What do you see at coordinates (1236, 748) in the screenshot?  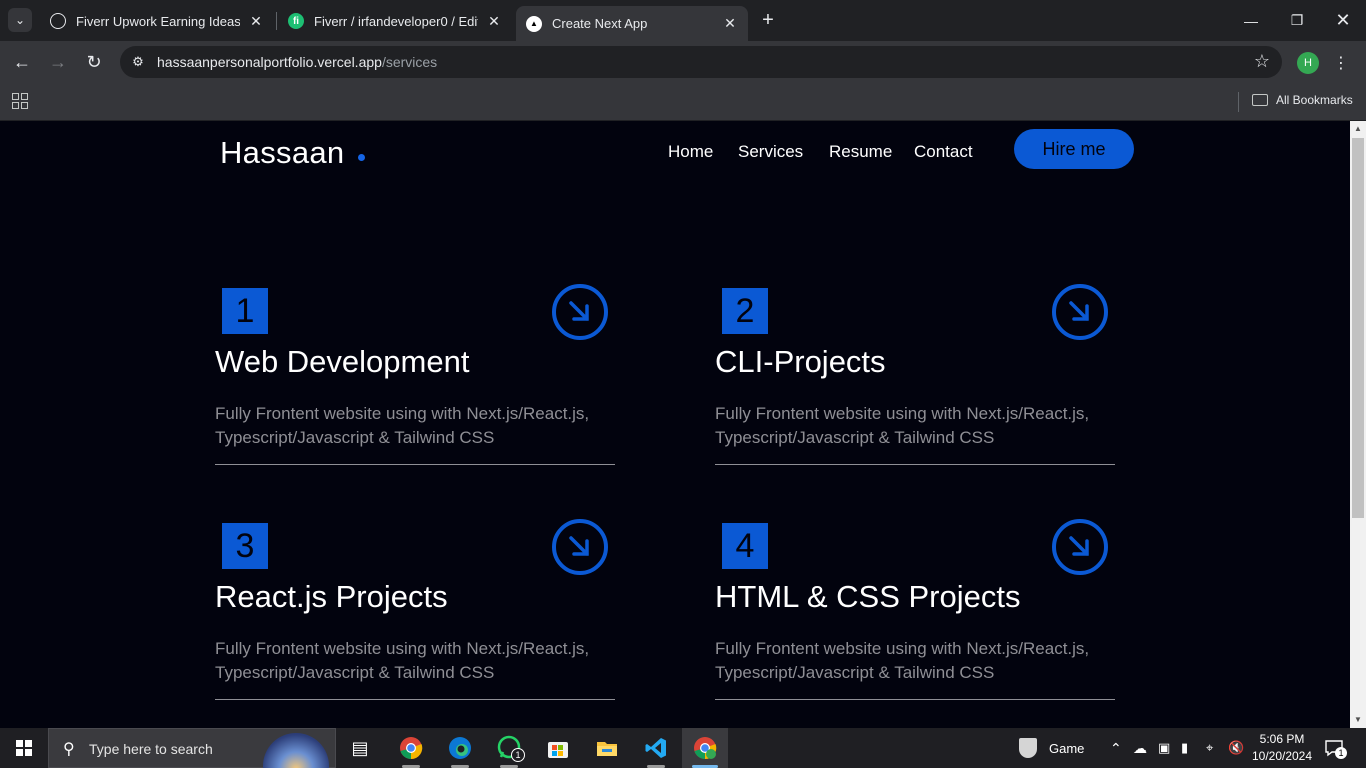 I see `volume-muted-icon: 🔇` at bounding box center [1236, 748].